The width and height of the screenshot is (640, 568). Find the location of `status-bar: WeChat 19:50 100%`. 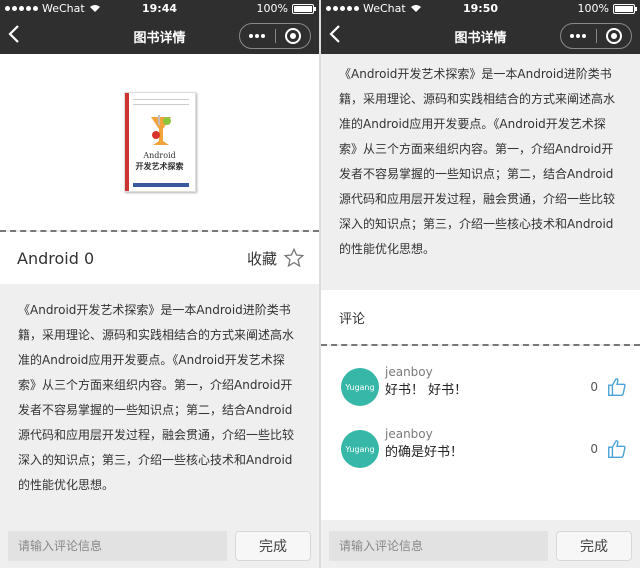

status-bar: WeChat 19:50 100% is located at coordinates (480, 9).